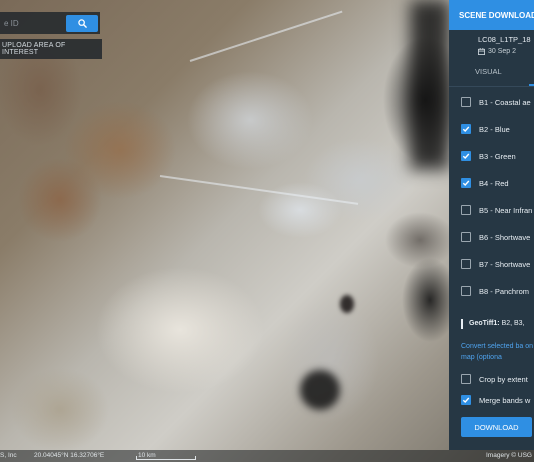 The image size is (534, 462). I want to click on terrain-dark-mountains, so click(430, 85).